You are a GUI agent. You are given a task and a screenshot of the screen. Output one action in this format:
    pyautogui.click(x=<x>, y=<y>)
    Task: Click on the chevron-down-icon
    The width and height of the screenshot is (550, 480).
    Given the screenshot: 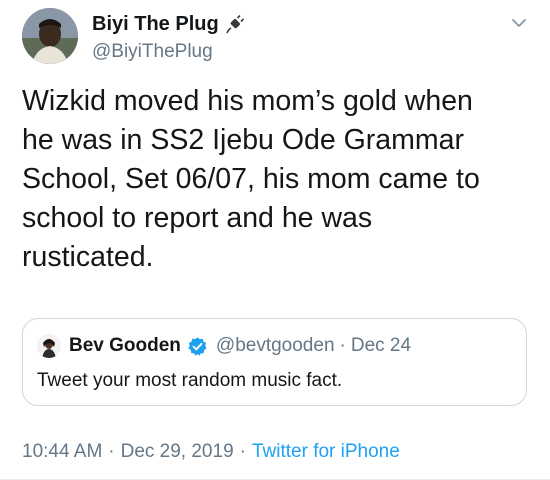 What is the action you would take?
    pyautogui.click(x=519, y=23)
    